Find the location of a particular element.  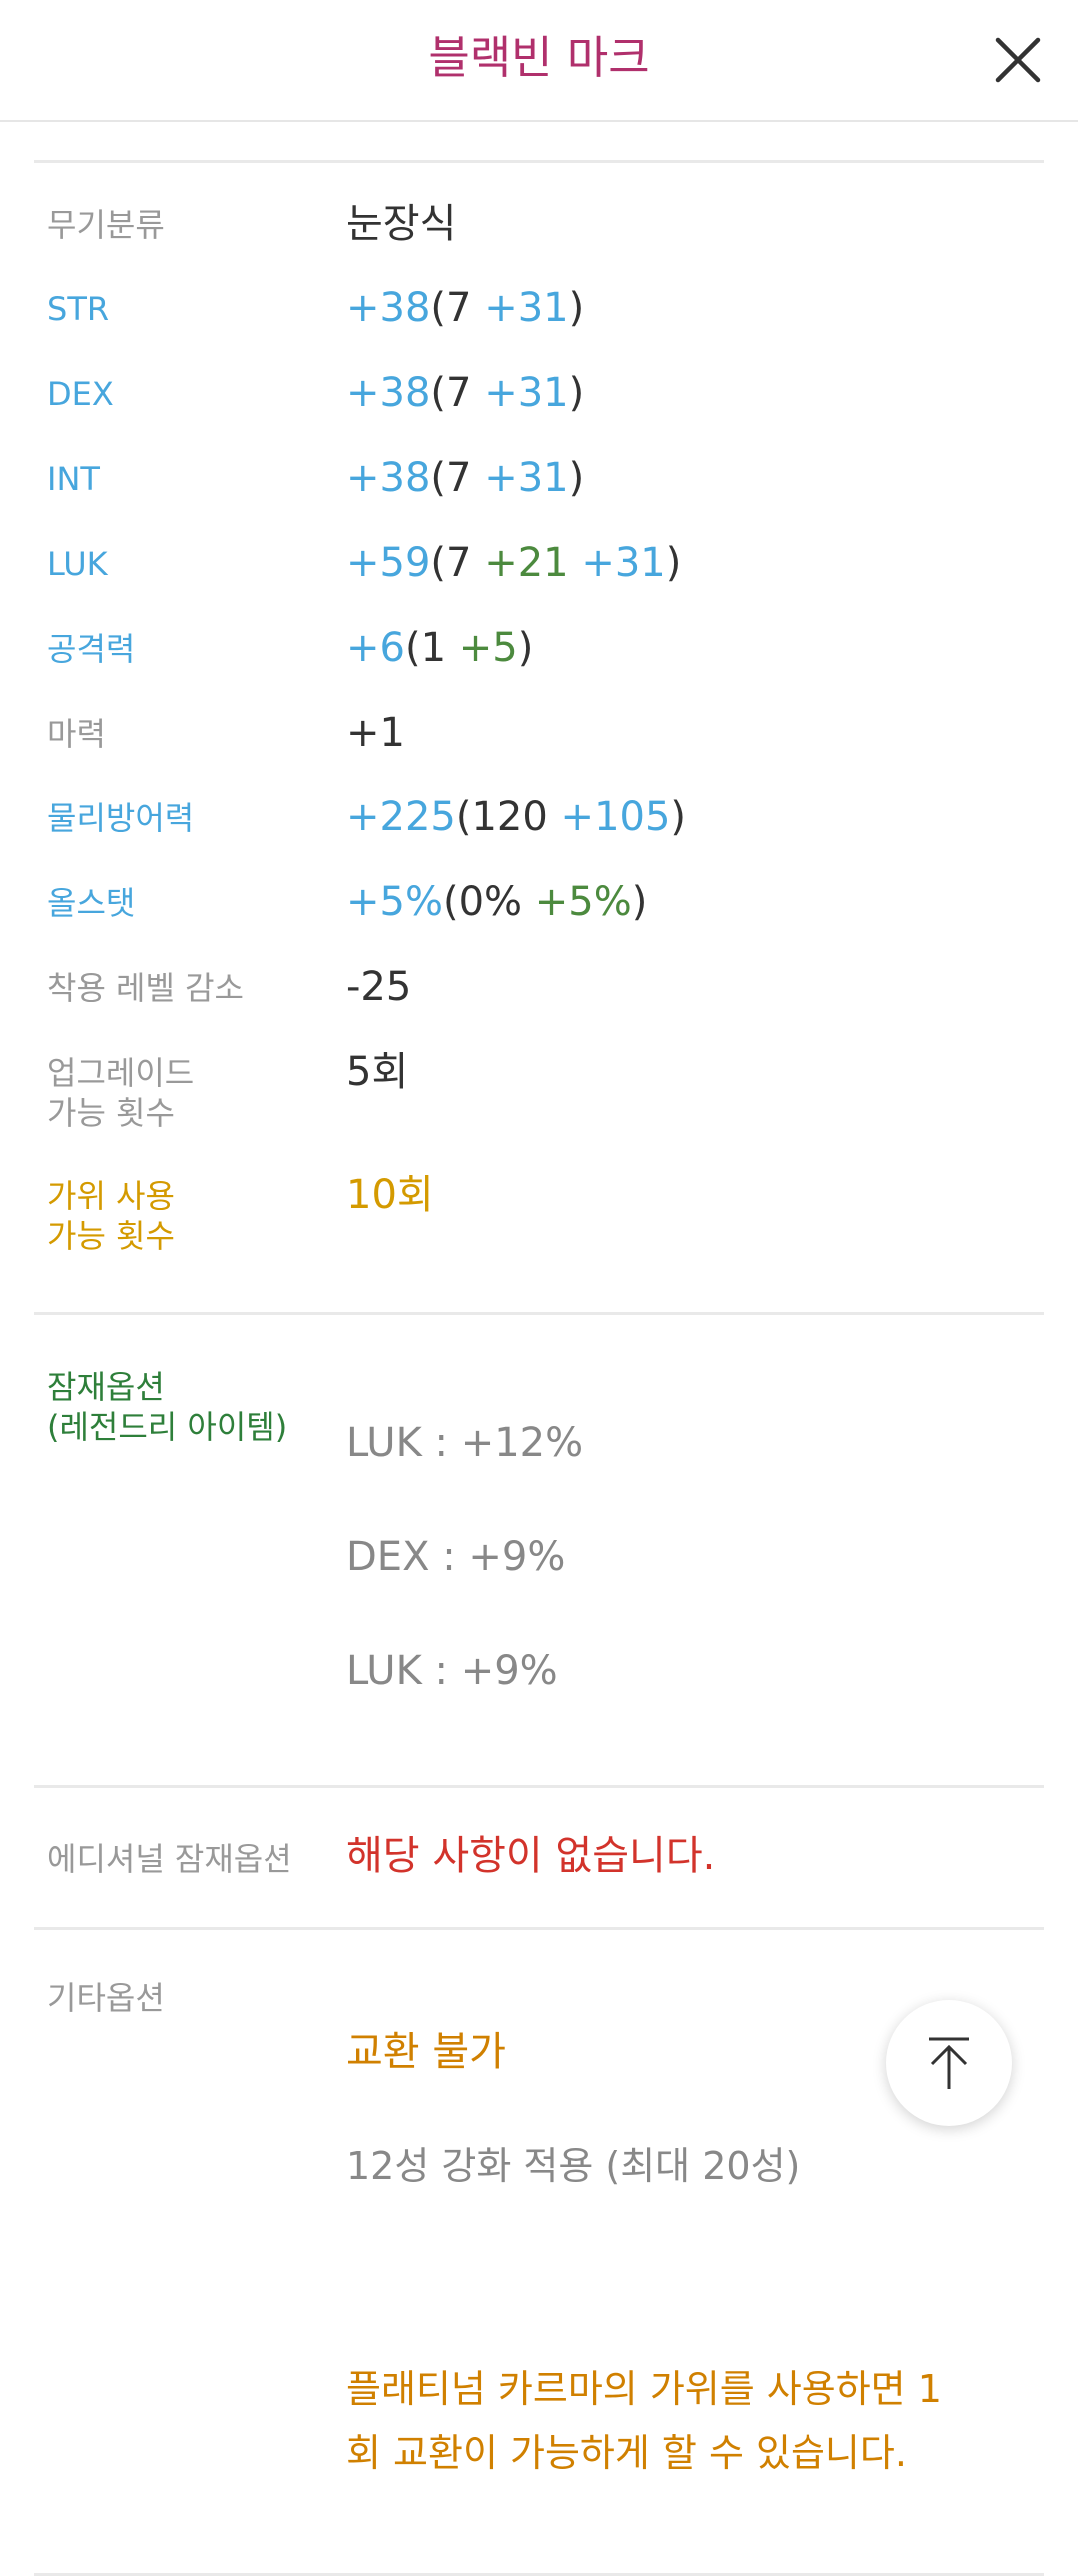

additional-row: 에디셔널 잠재옵션 해당 사항이 없습니다. is located at coordinates (539, 1856).